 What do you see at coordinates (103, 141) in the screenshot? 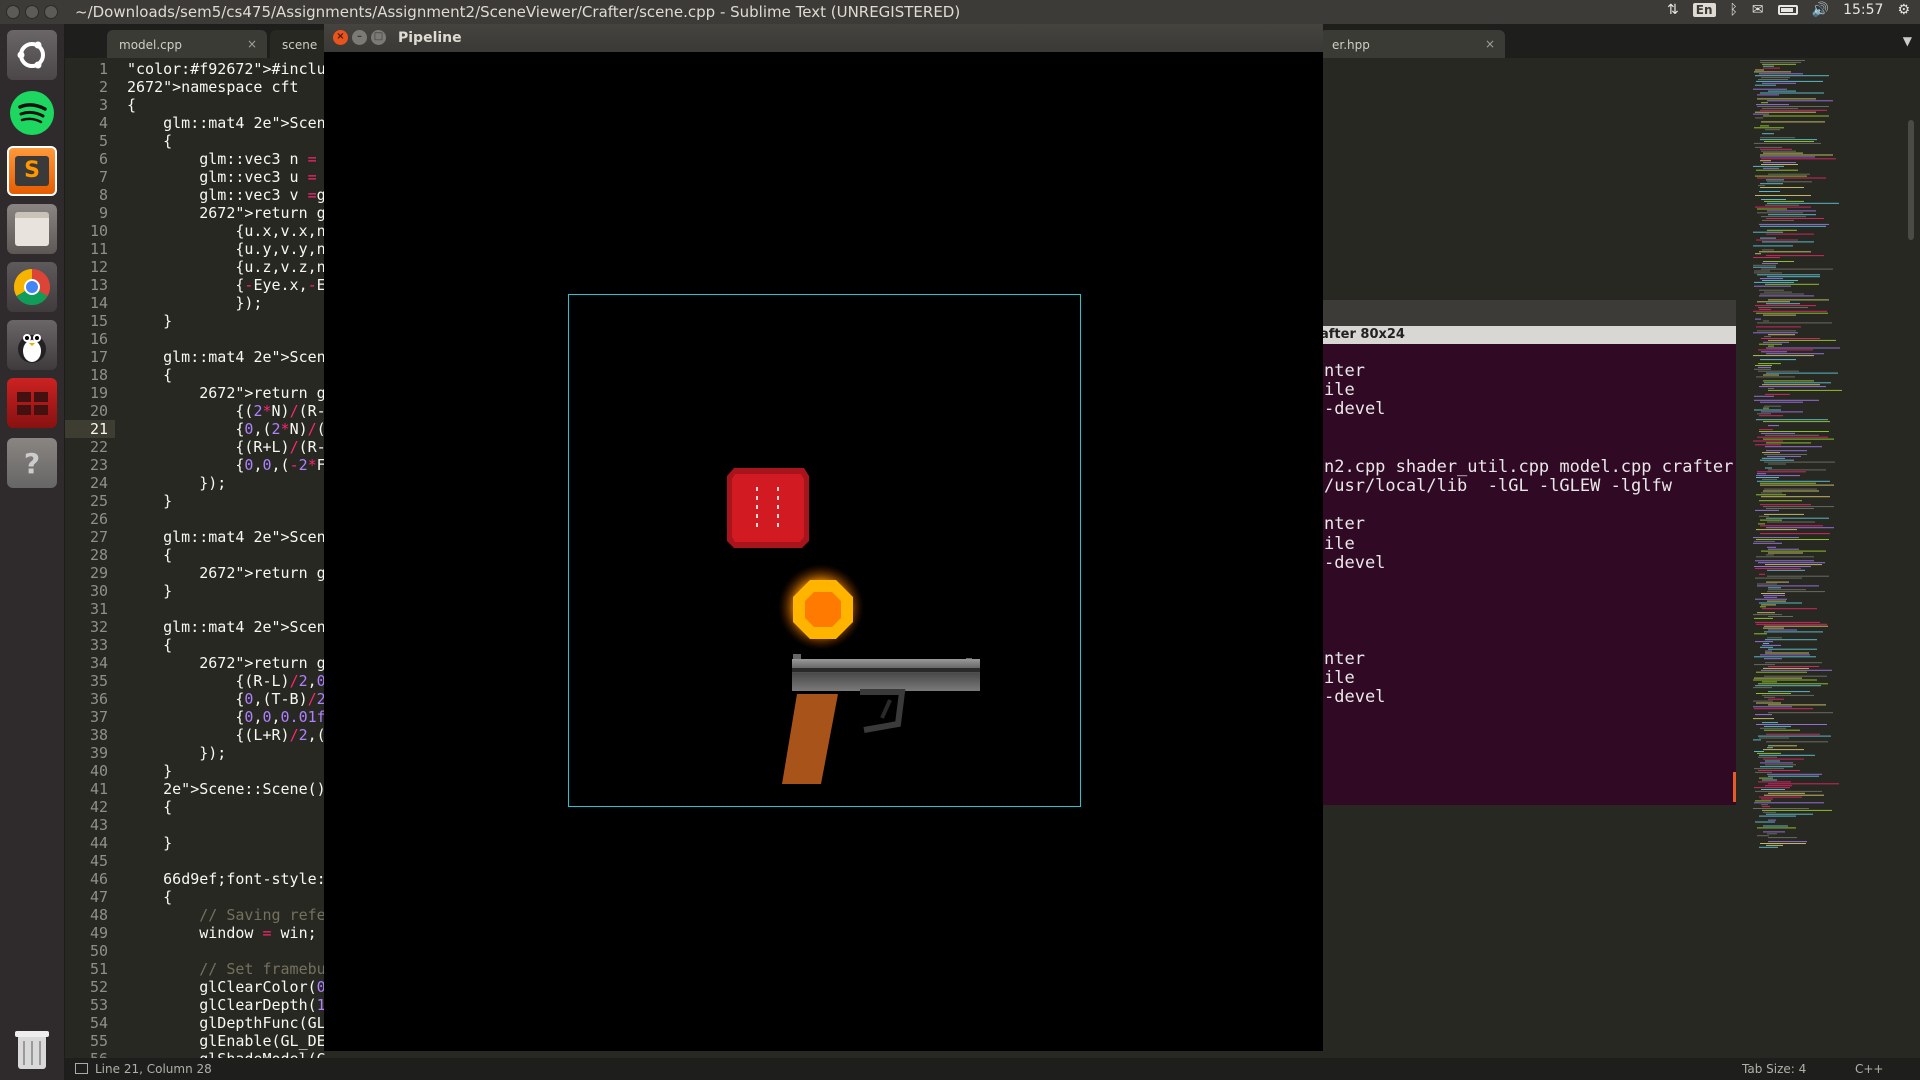
I see `line-number: 5` at bounding box center [103, 141].